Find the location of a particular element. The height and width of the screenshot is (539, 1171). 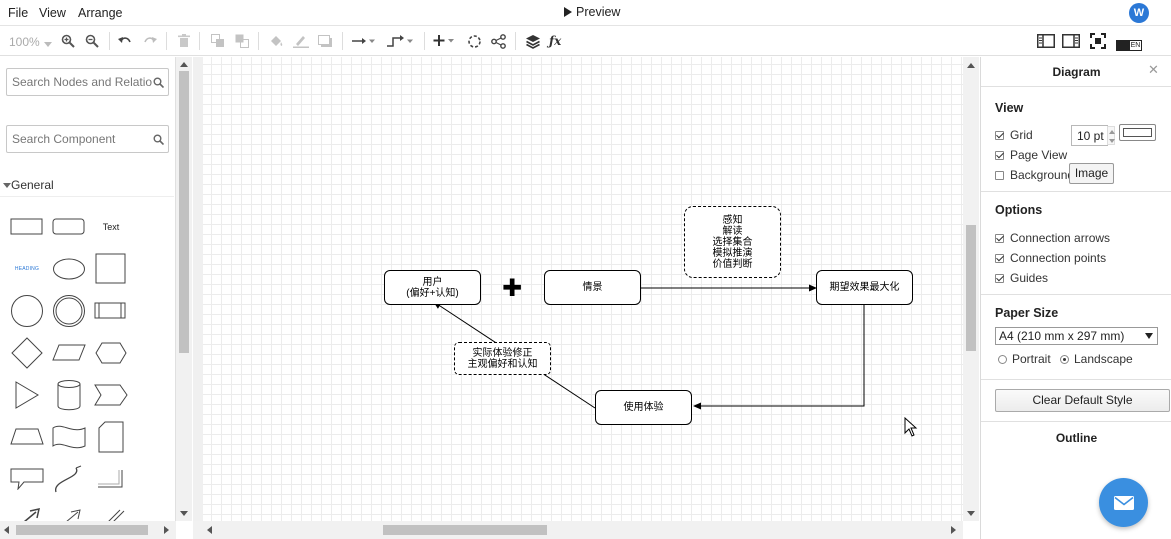

shape-rounded-rectangle is located at coordinates (69, 227).